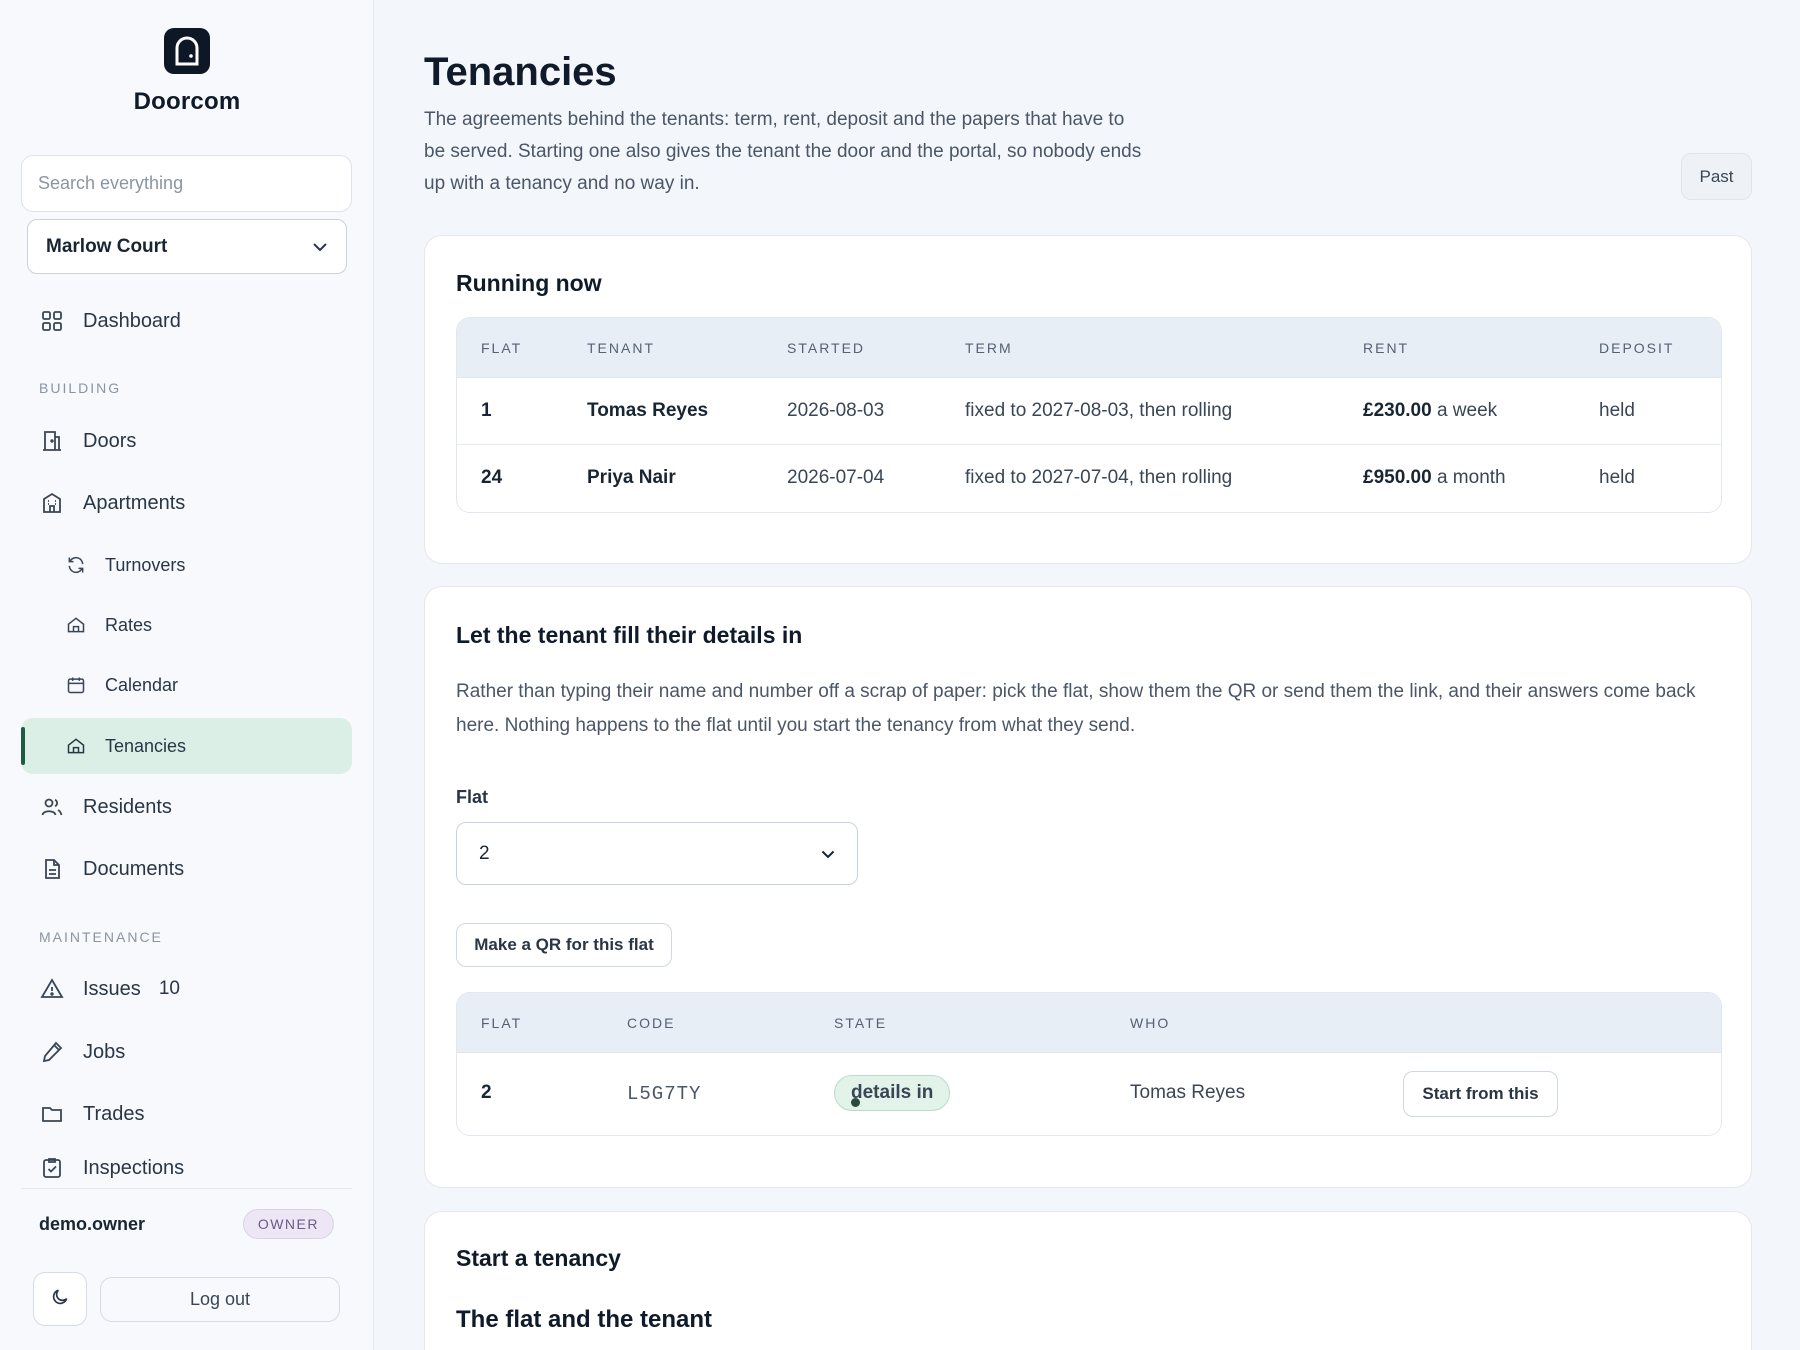 This screenshot has height=1350, width=1800. Describe the element at coordinates (861, 1023) in the screenshot. I see `col-state: STATE` at that location.